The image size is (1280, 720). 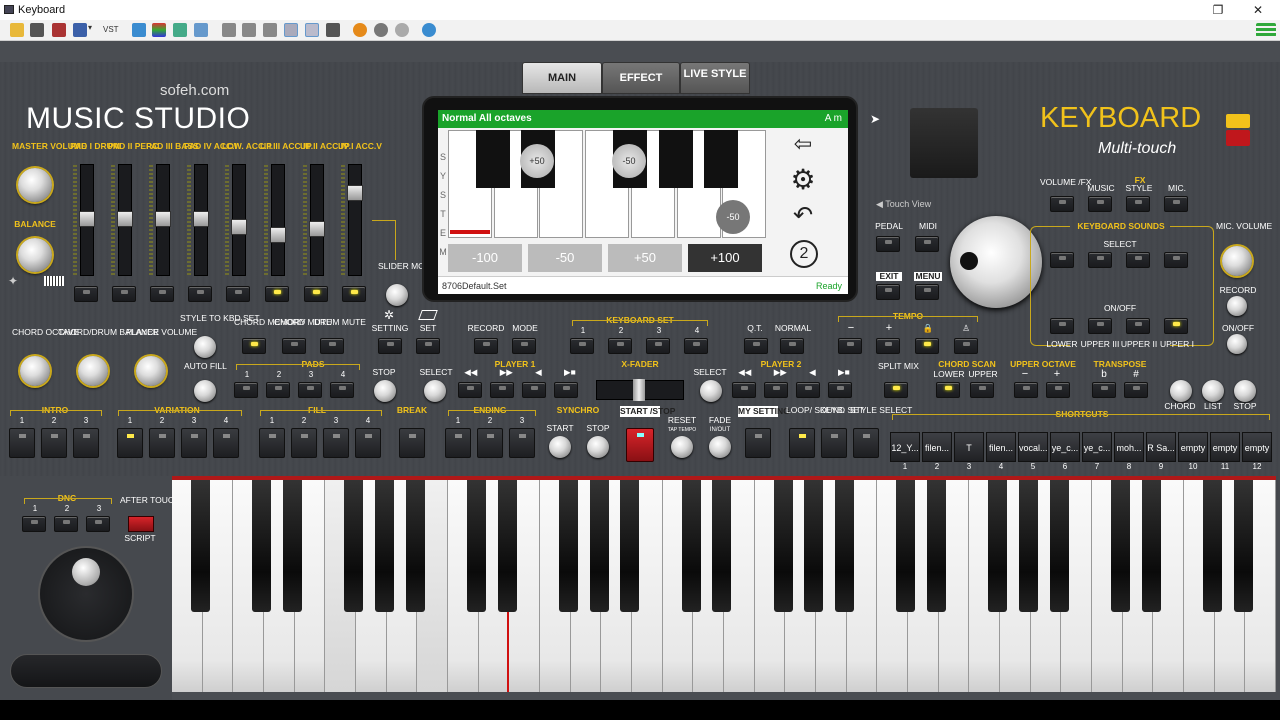 What do you see at coordinates (733, 217) in the screenshot?
I see `pitch-bubble: -50` at bounding box center [733, 217].